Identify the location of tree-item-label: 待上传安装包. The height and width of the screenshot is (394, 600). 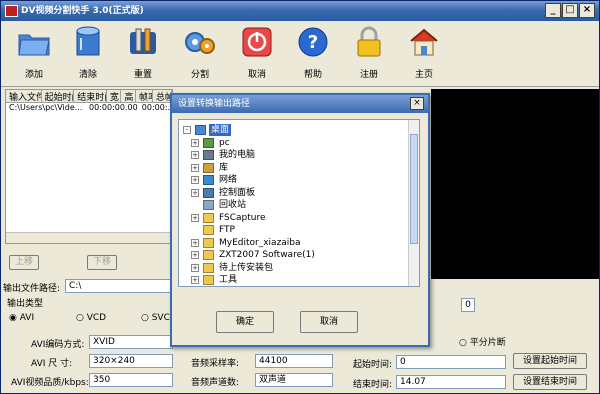
(246, 267).